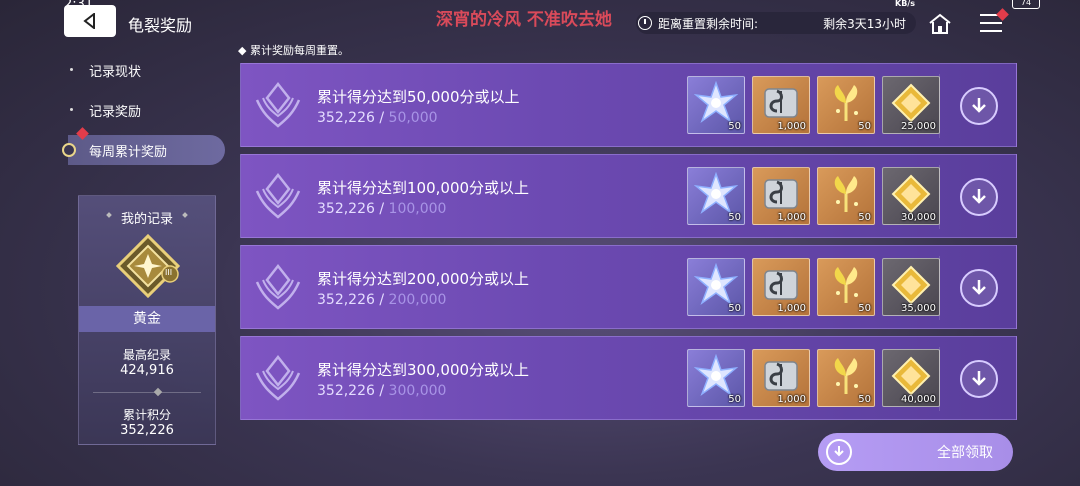 Image resolution: width=1080 pixels, height=486 pixels. I want to click on back-arrow-icon, so click(89, 21).